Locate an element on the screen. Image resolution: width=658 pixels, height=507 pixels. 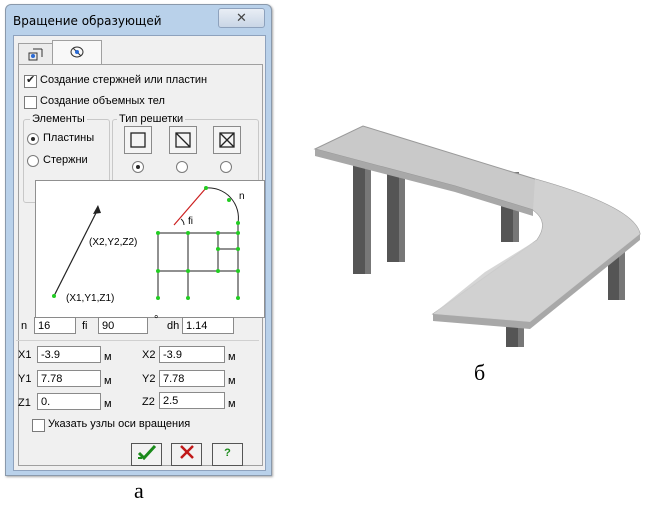
tab-move-nodes is located at coordinates (36, 54).